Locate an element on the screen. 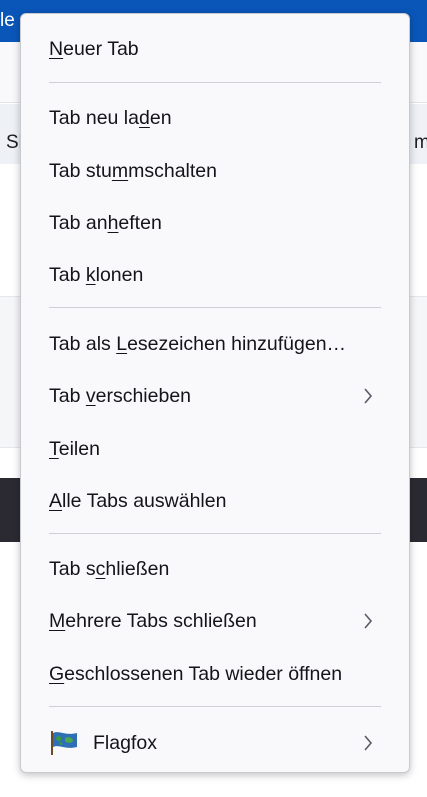 The image size is (427, 797). menu-item-reopen-closed-tab: Geschlossenen Tab wieder öffnen is located at coordinates (215, 674).